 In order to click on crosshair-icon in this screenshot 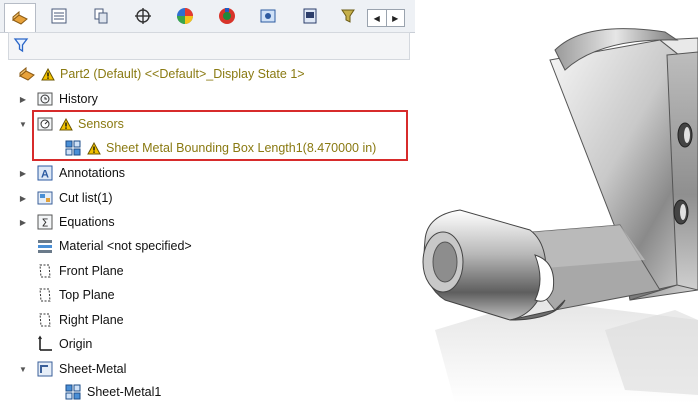, I will do `click(143, 16)`.